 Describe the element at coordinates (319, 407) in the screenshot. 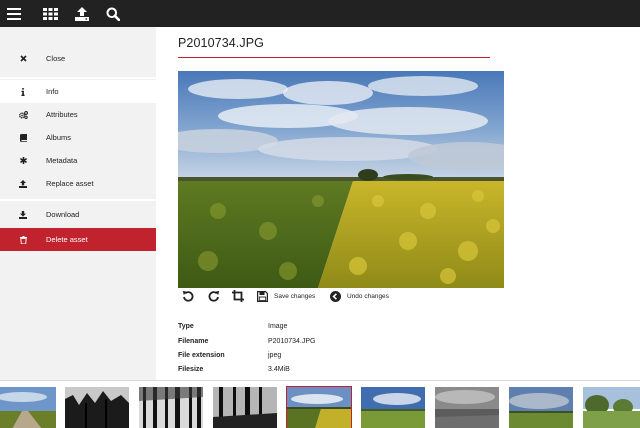

I see `thumbnail-selected` at that location.